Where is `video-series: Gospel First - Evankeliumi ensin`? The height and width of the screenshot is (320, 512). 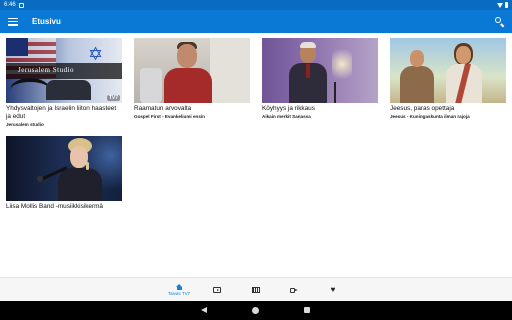 video-series: Gospel First - Evankeliumi ensin is located at coordinates (169, 116).